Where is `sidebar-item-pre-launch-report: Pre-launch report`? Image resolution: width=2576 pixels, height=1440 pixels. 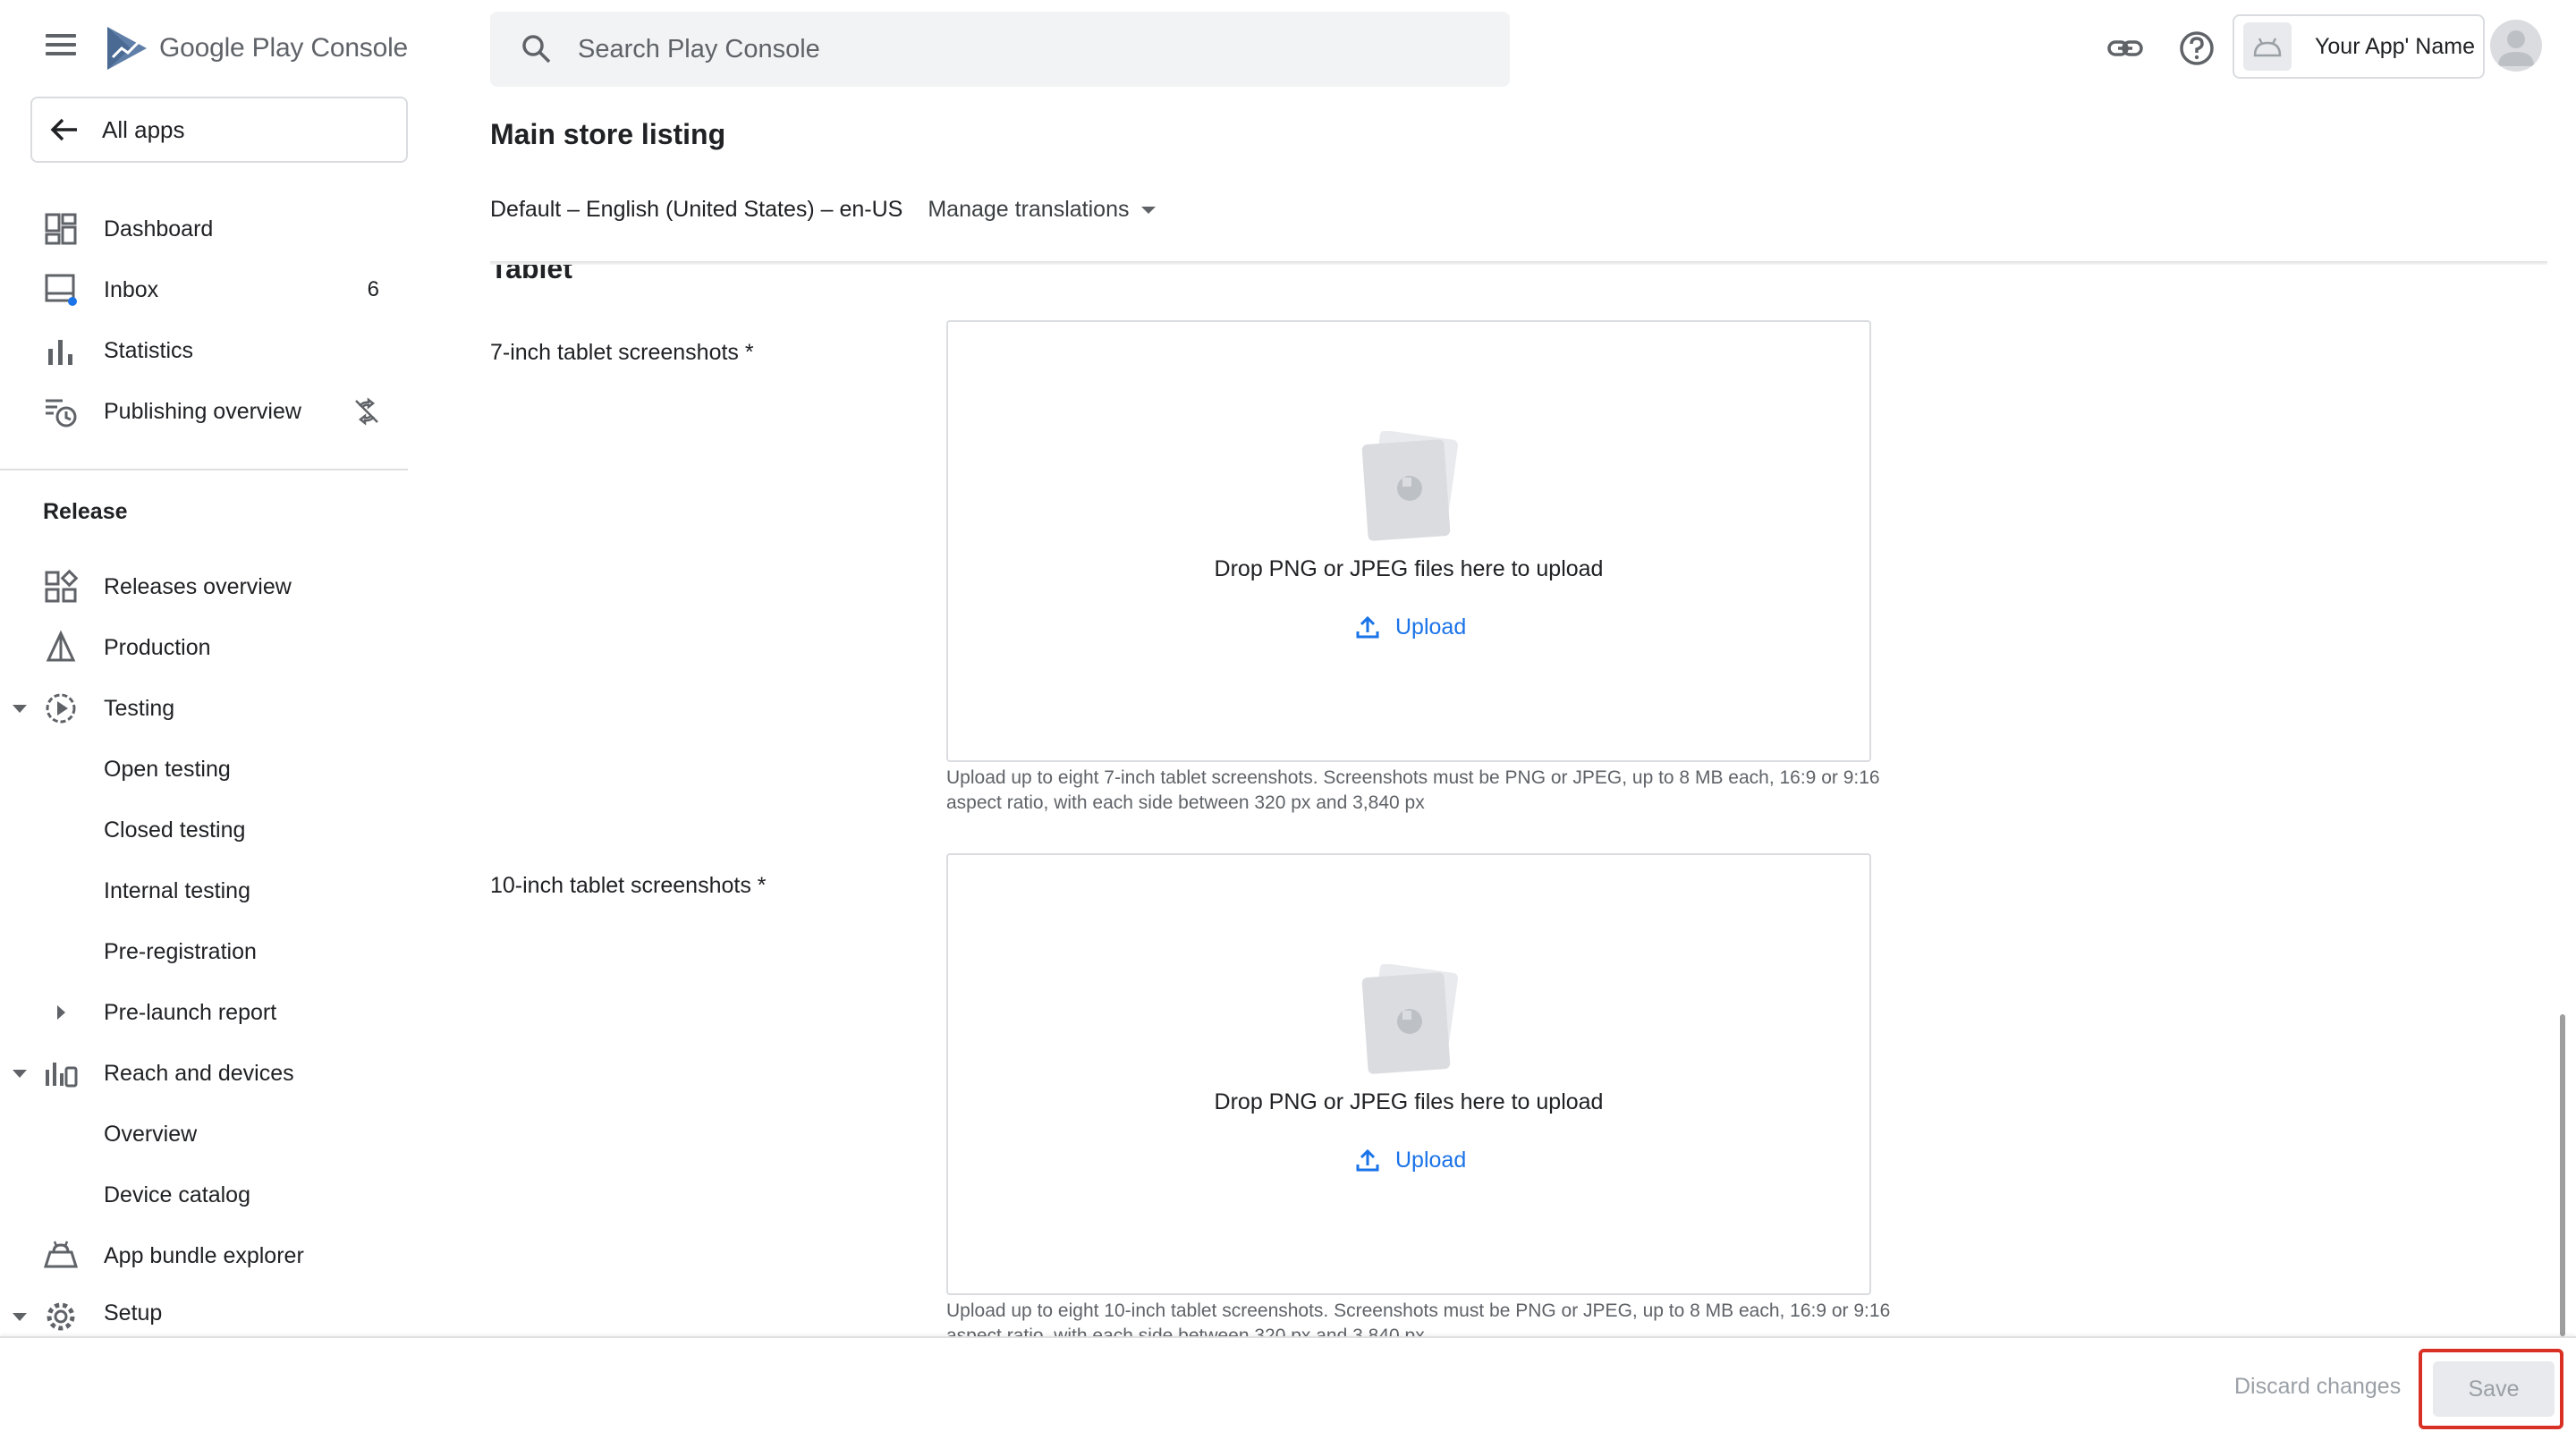 sidebar-item-pre-launch-report: Pre-launch report is located at coordinates (204, 1012).